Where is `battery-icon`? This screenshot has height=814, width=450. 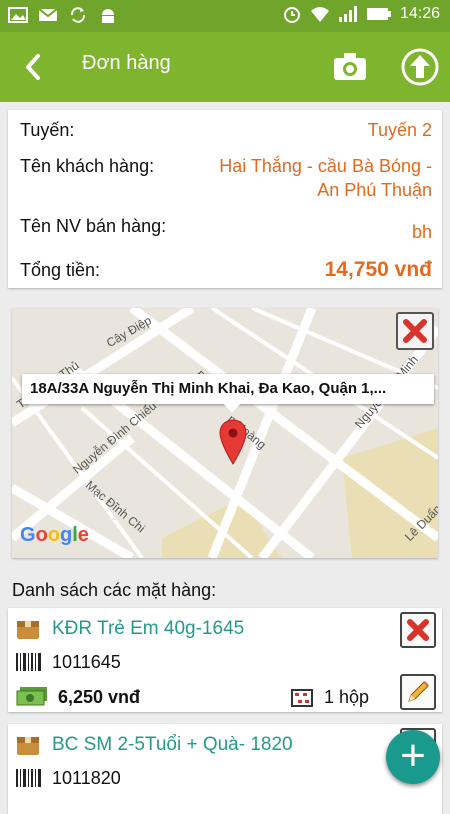 battery-icon is located at coordinates (378, 14).